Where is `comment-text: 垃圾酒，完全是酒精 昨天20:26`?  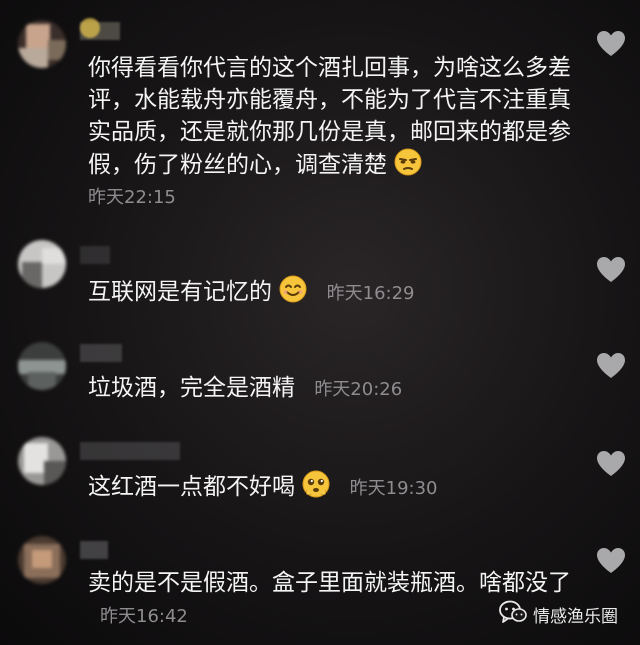
comment-text: 垃圾酒，完全是酒精 昨天20:26 is located at coordinates (338, 389).